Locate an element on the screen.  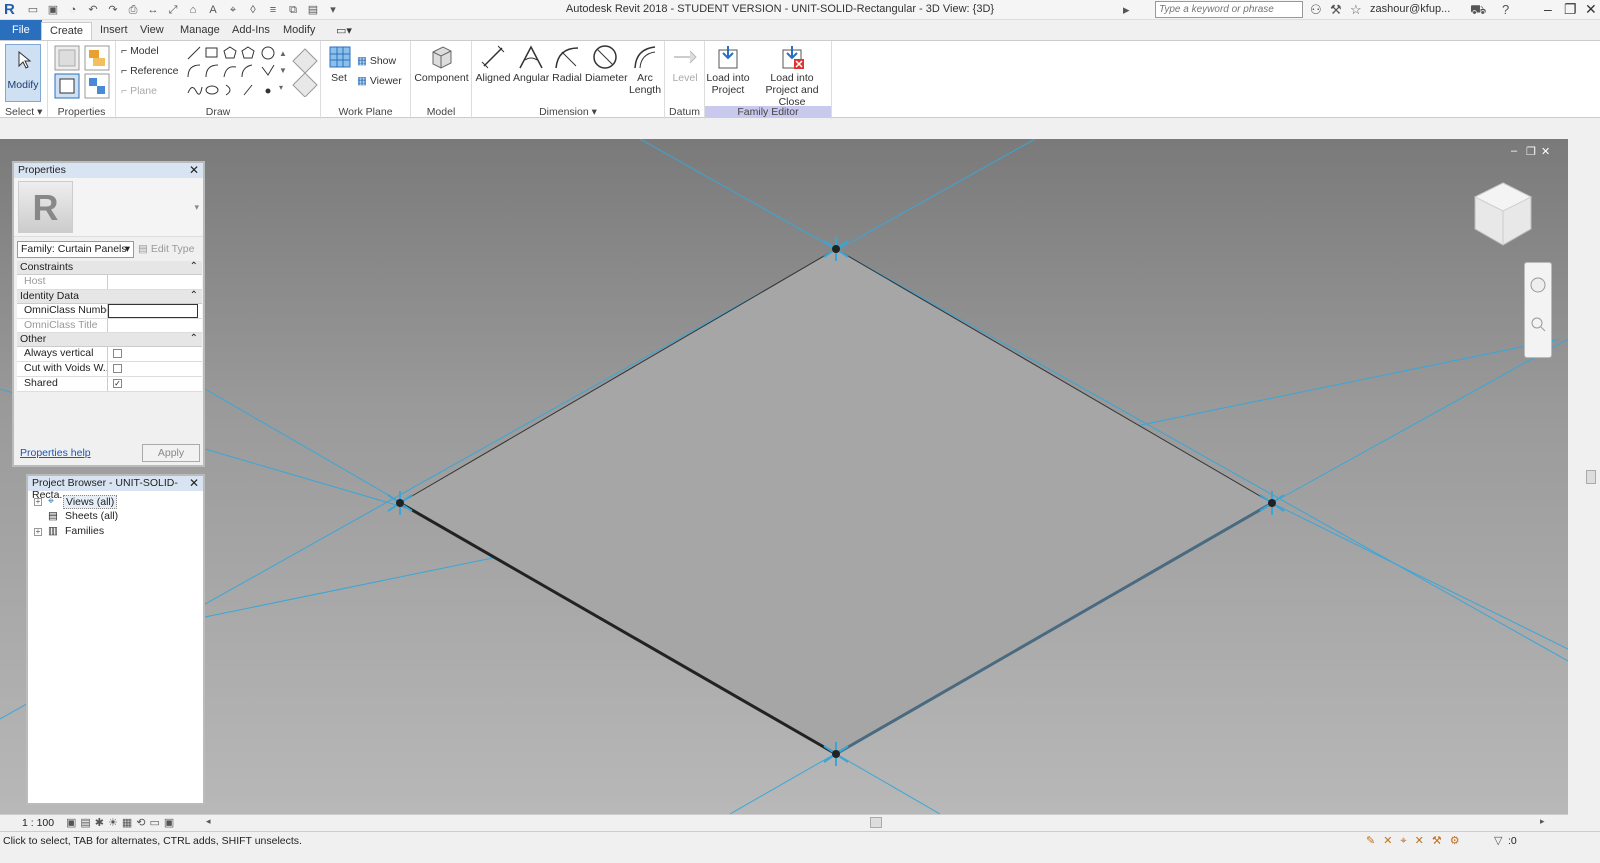
close-window-button: ✕ is located at coordinates (1591, 9).